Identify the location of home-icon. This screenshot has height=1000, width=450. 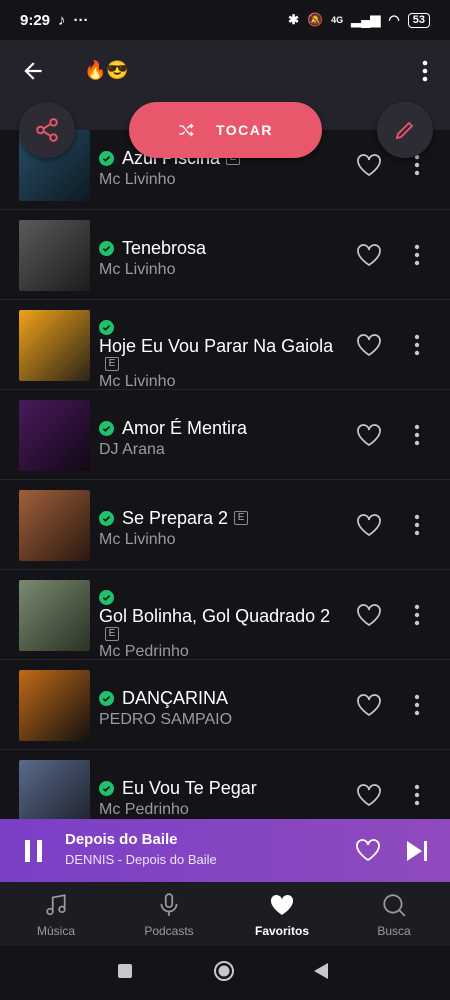
(224, 971).